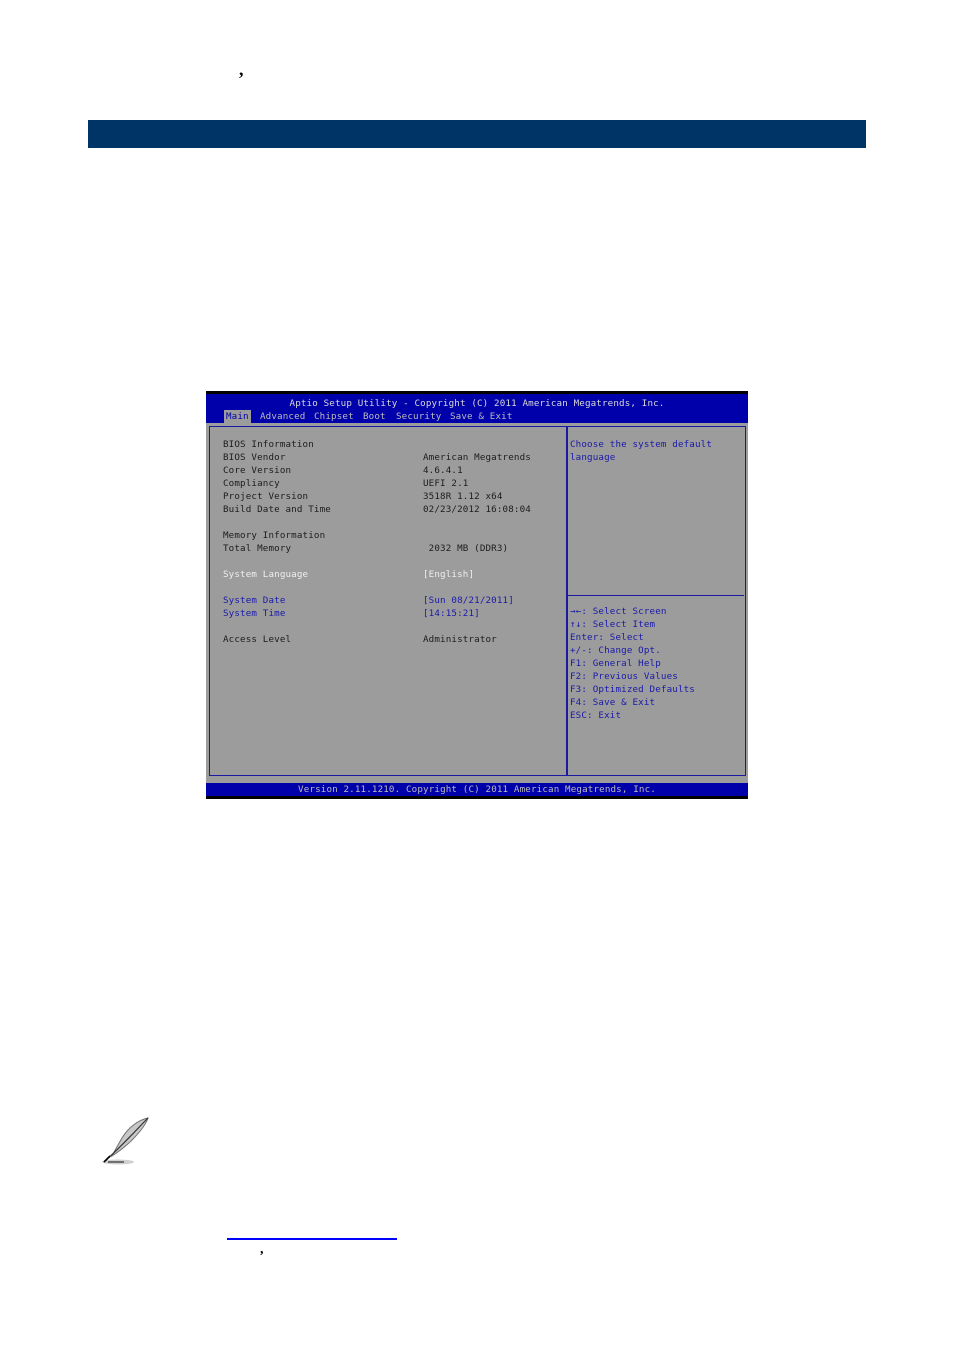 Image resolution: width=954 pixels, height=1350 pixels. What do you see at coordinates (624, 676) in the screenshot?
I see `help-key-f2: F2: Previous Values` at bounding box center [624, 676].